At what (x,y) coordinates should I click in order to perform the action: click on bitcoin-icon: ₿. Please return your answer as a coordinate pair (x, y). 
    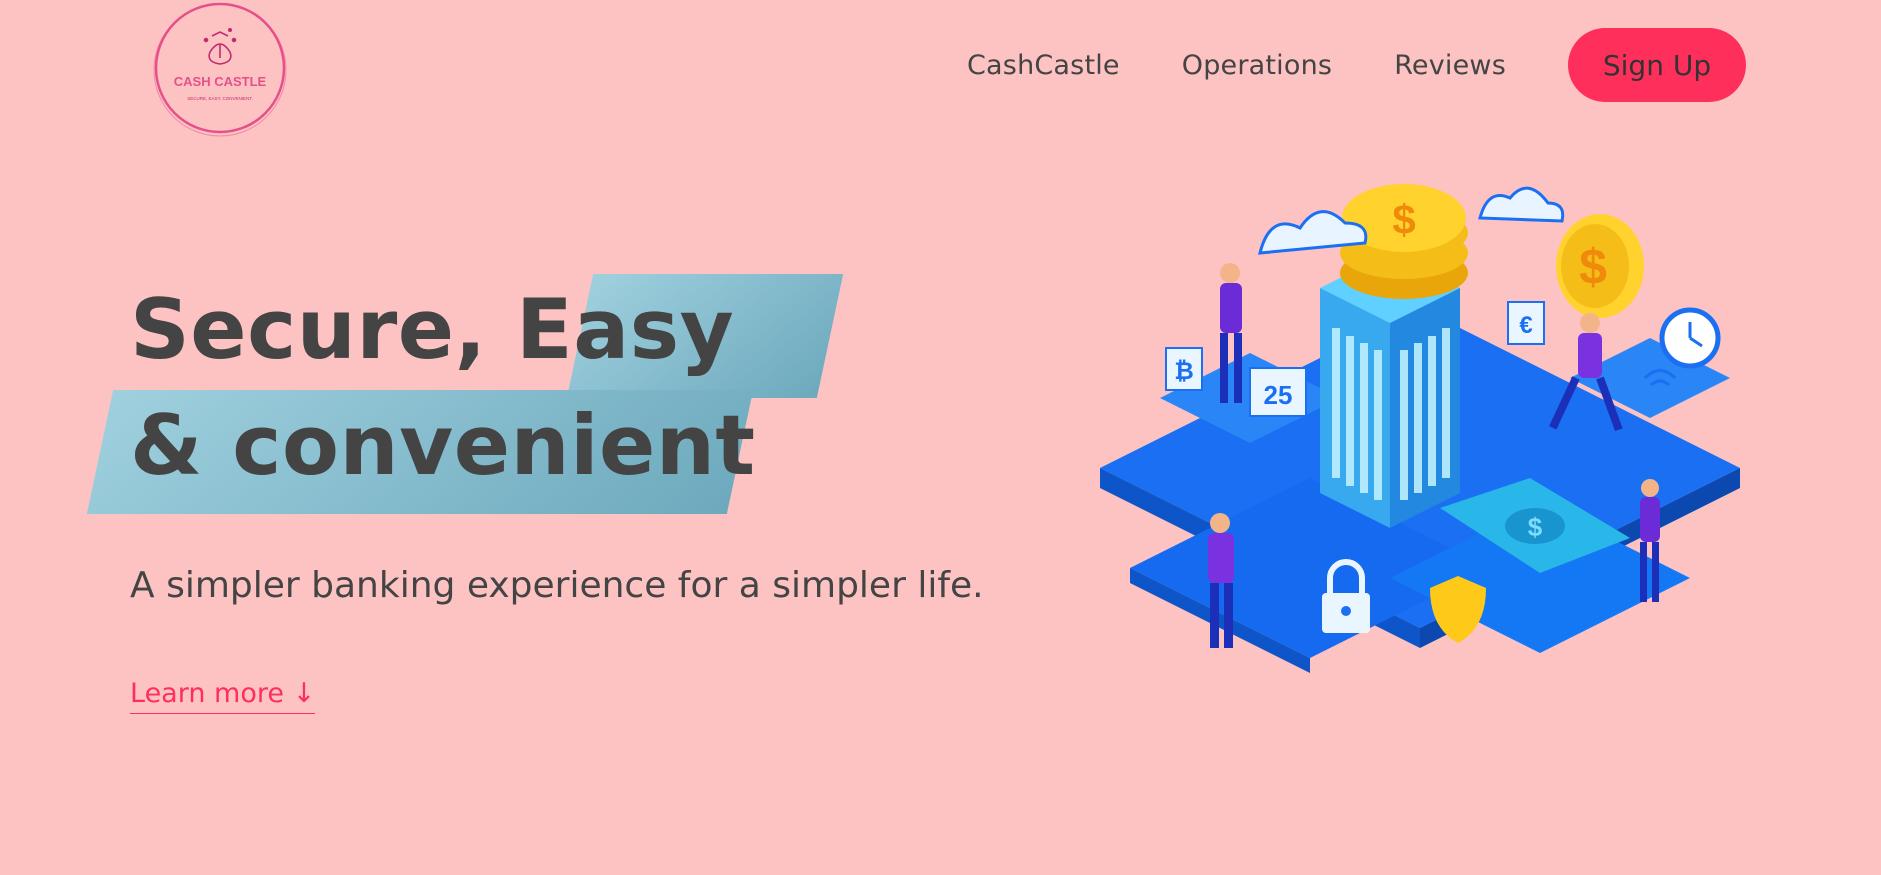
    Looking at the image, I should click on (1184, 369).